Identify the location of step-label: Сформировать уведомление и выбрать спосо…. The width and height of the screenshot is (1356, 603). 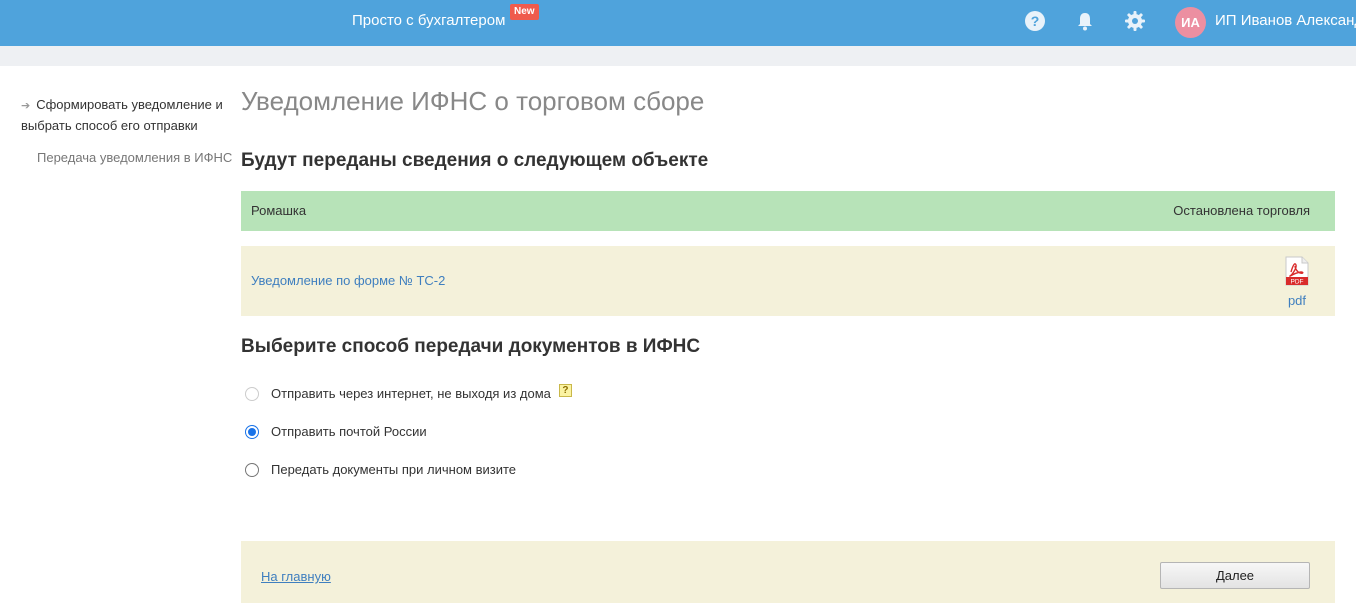
(122, 115).